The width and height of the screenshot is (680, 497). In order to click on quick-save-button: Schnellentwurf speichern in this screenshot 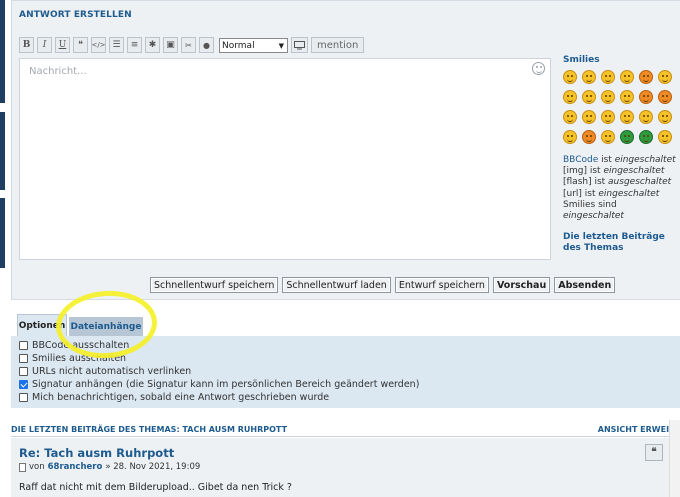, I will do `click(214, 285)`.